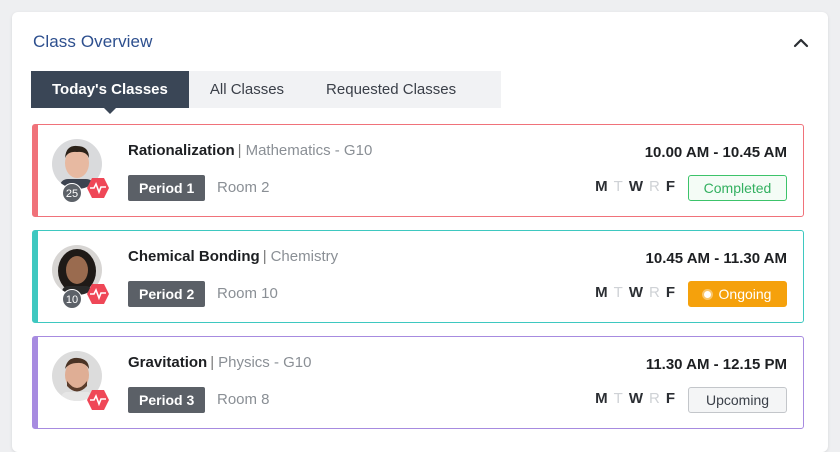 The height and width of the screenshot is (452, 840). What do you see at coordinates (247, 293) in the screenshot?
I see `room-label: Room 10` at bounding box center [247, 293].